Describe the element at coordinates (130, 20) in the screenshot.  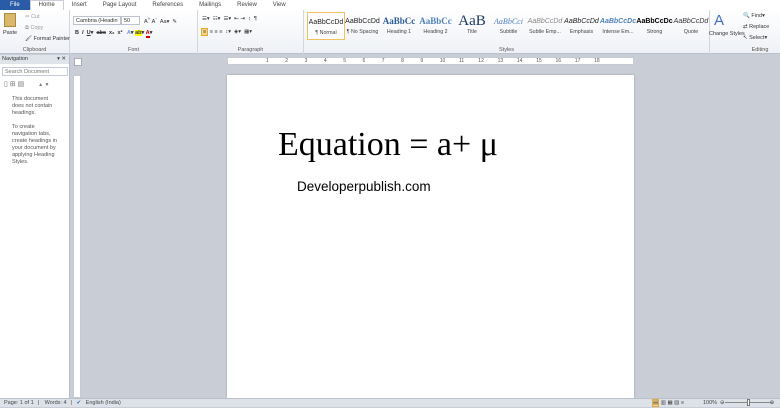
I see `font-size-select: 50` at that location.